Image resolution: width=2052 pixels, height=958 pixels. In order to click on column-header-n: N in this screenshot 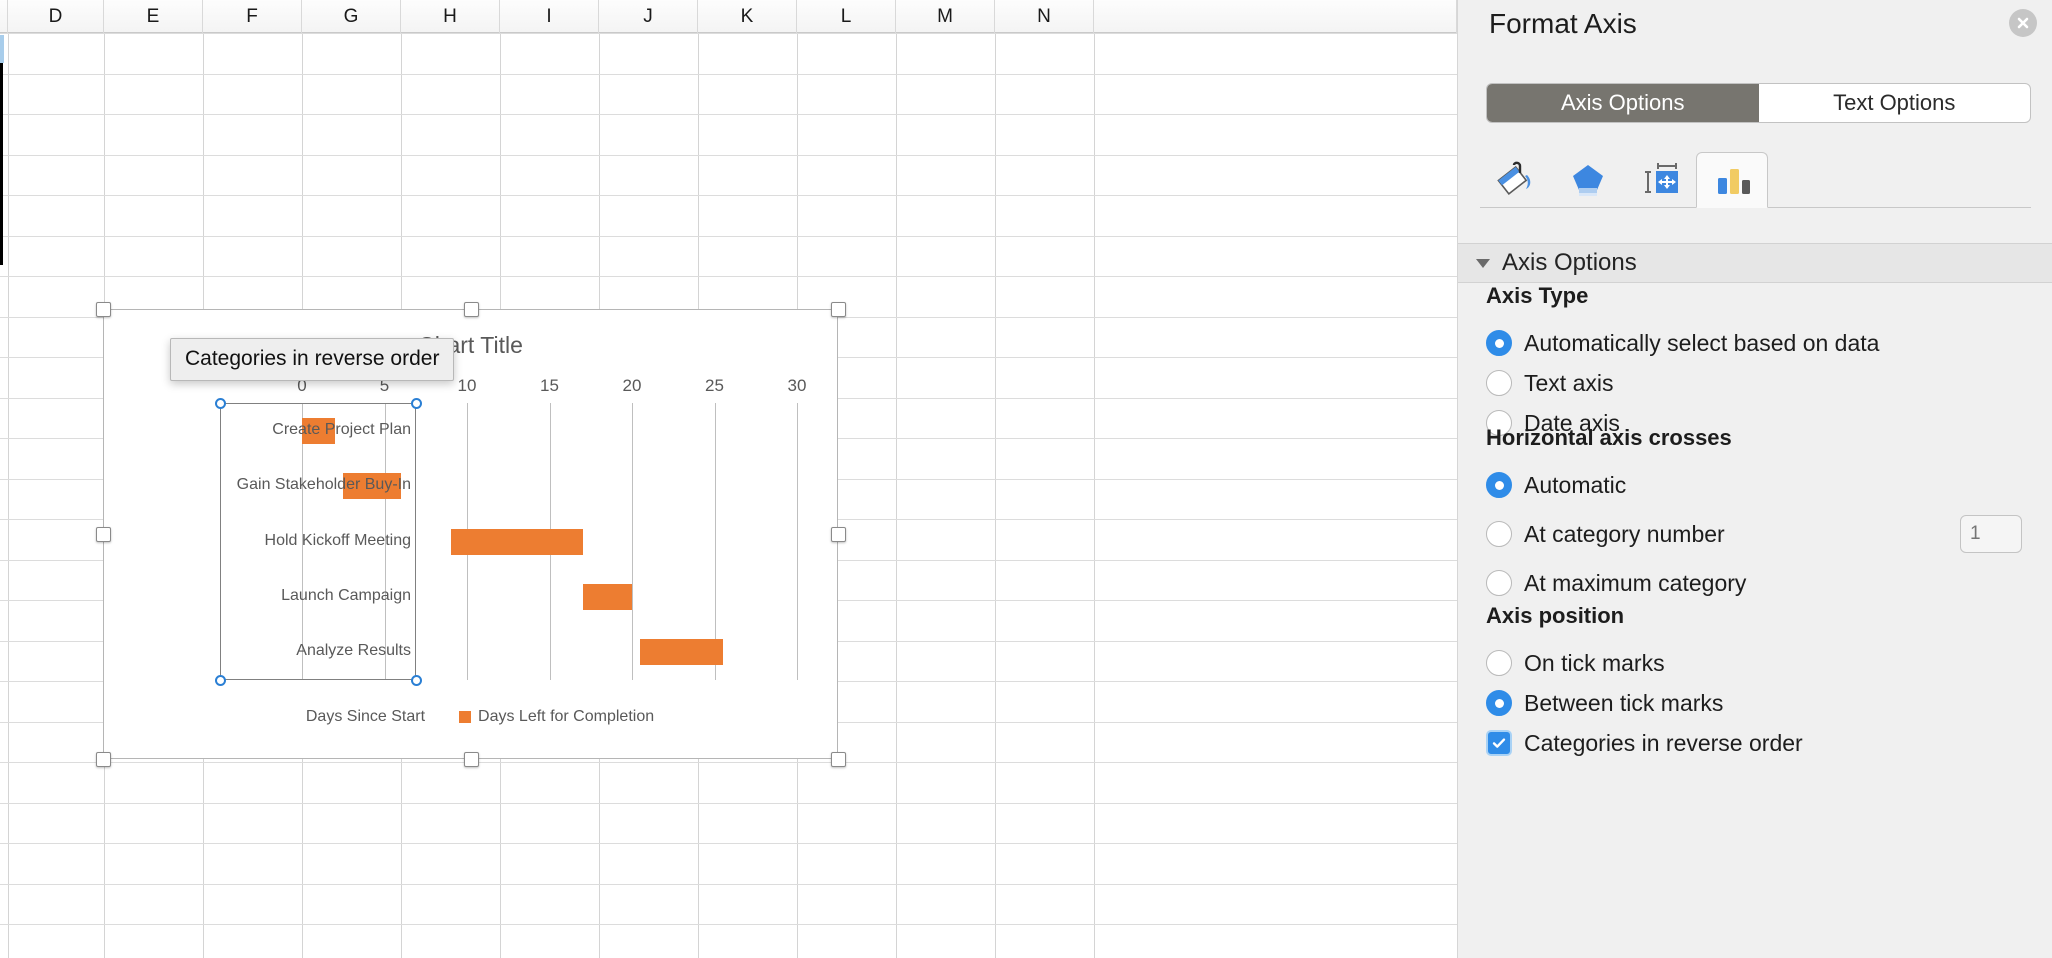, I will do `click(1044, 16)`.